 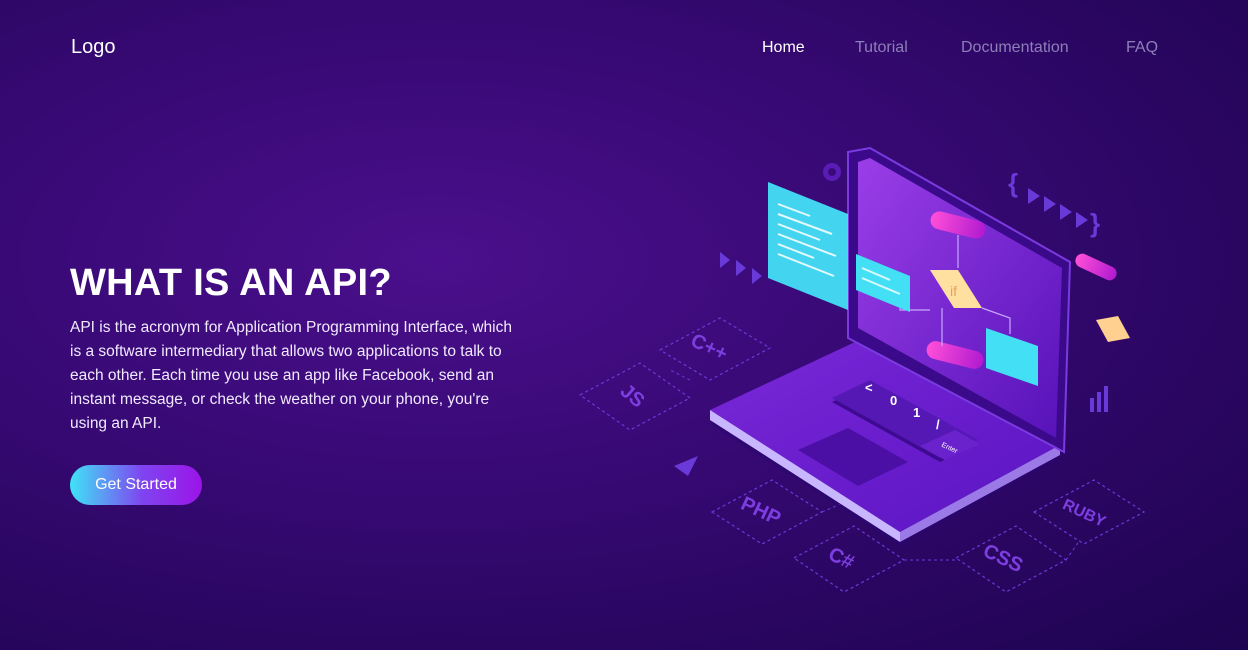 What do you see at coordinates (632, 396) in the screenshot?
I see `tile-label-js: JS` at bounding box center [632, 396].